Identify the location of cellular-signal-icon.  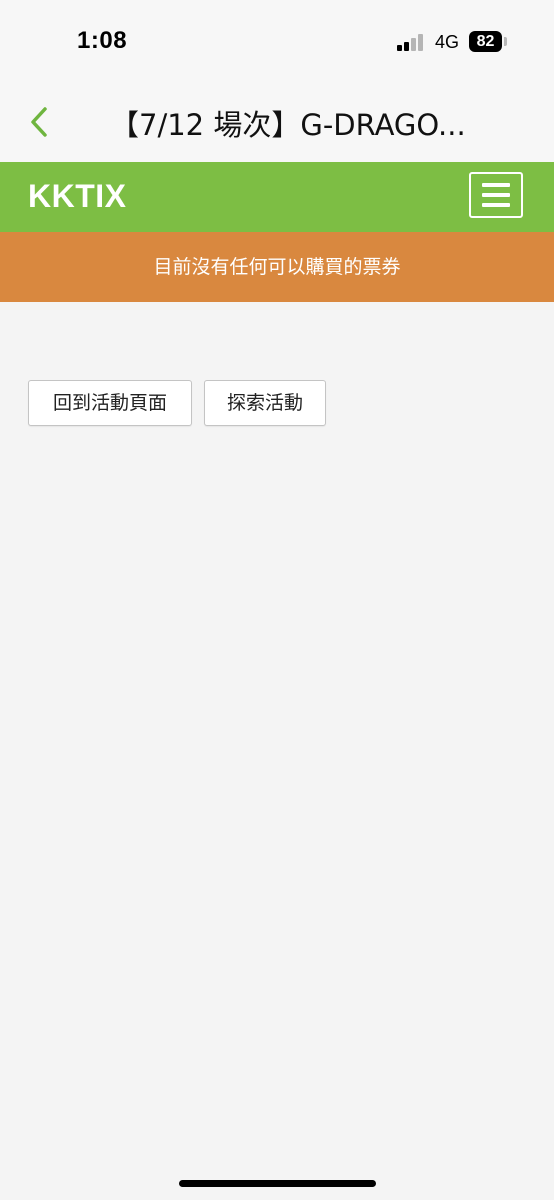
(412, 42).